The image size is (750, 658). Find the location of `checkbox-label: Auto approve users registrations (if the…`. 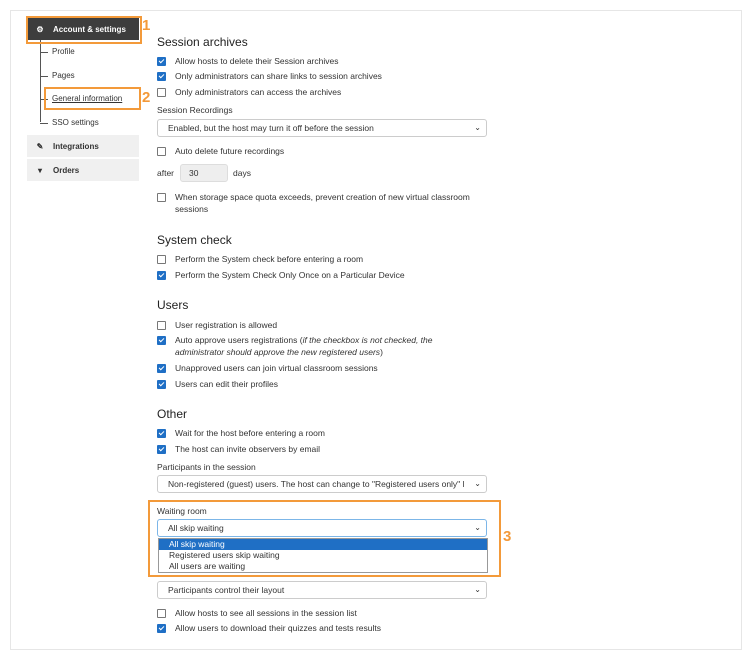

checkbox-label: Auto approve users registrations (if the… is located at coordinates (304, 346).